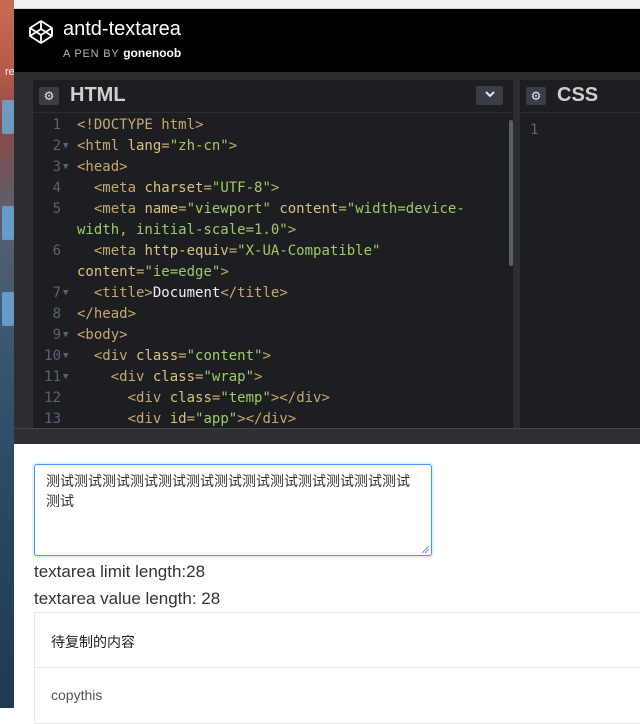 The width and height of the screenshot is (640, 724). What do you see at coordinates (91, 54) in the screenshot?
I see `pen-by-prefix: A PEN BY` at bounding box center [91, 54].